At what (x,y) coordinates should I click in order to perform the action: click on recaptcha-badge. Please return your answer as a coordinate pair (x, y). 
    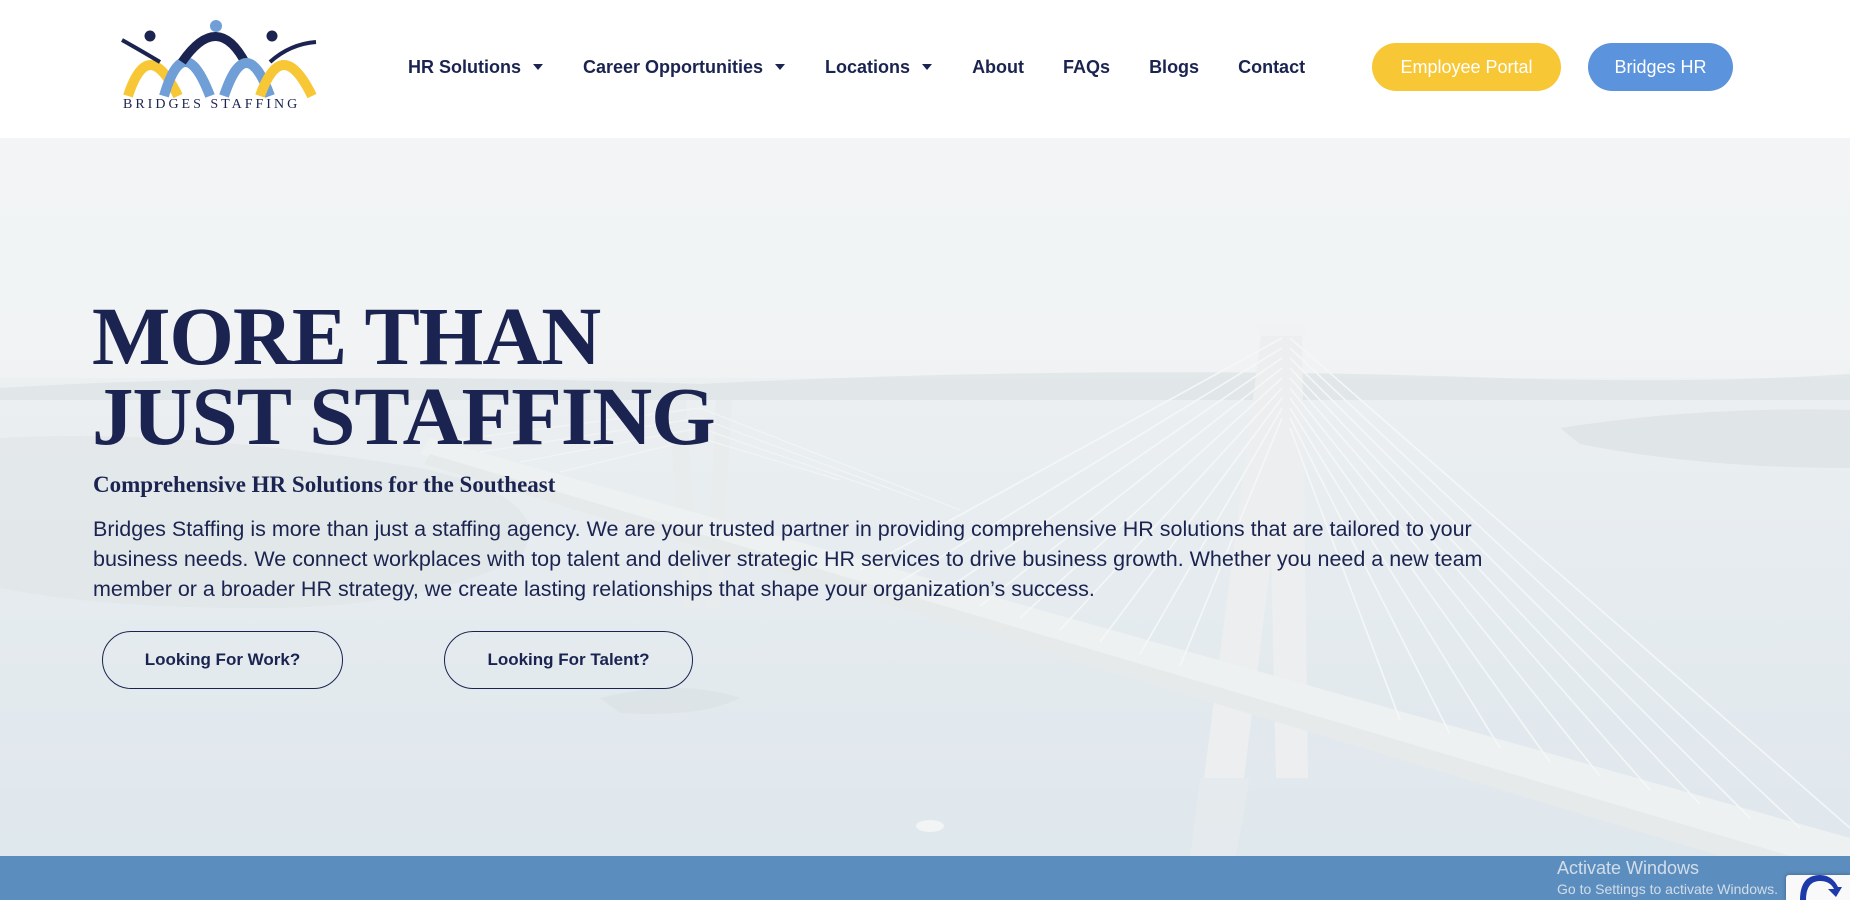
    Looking at the image, I should click on (1818, 887).